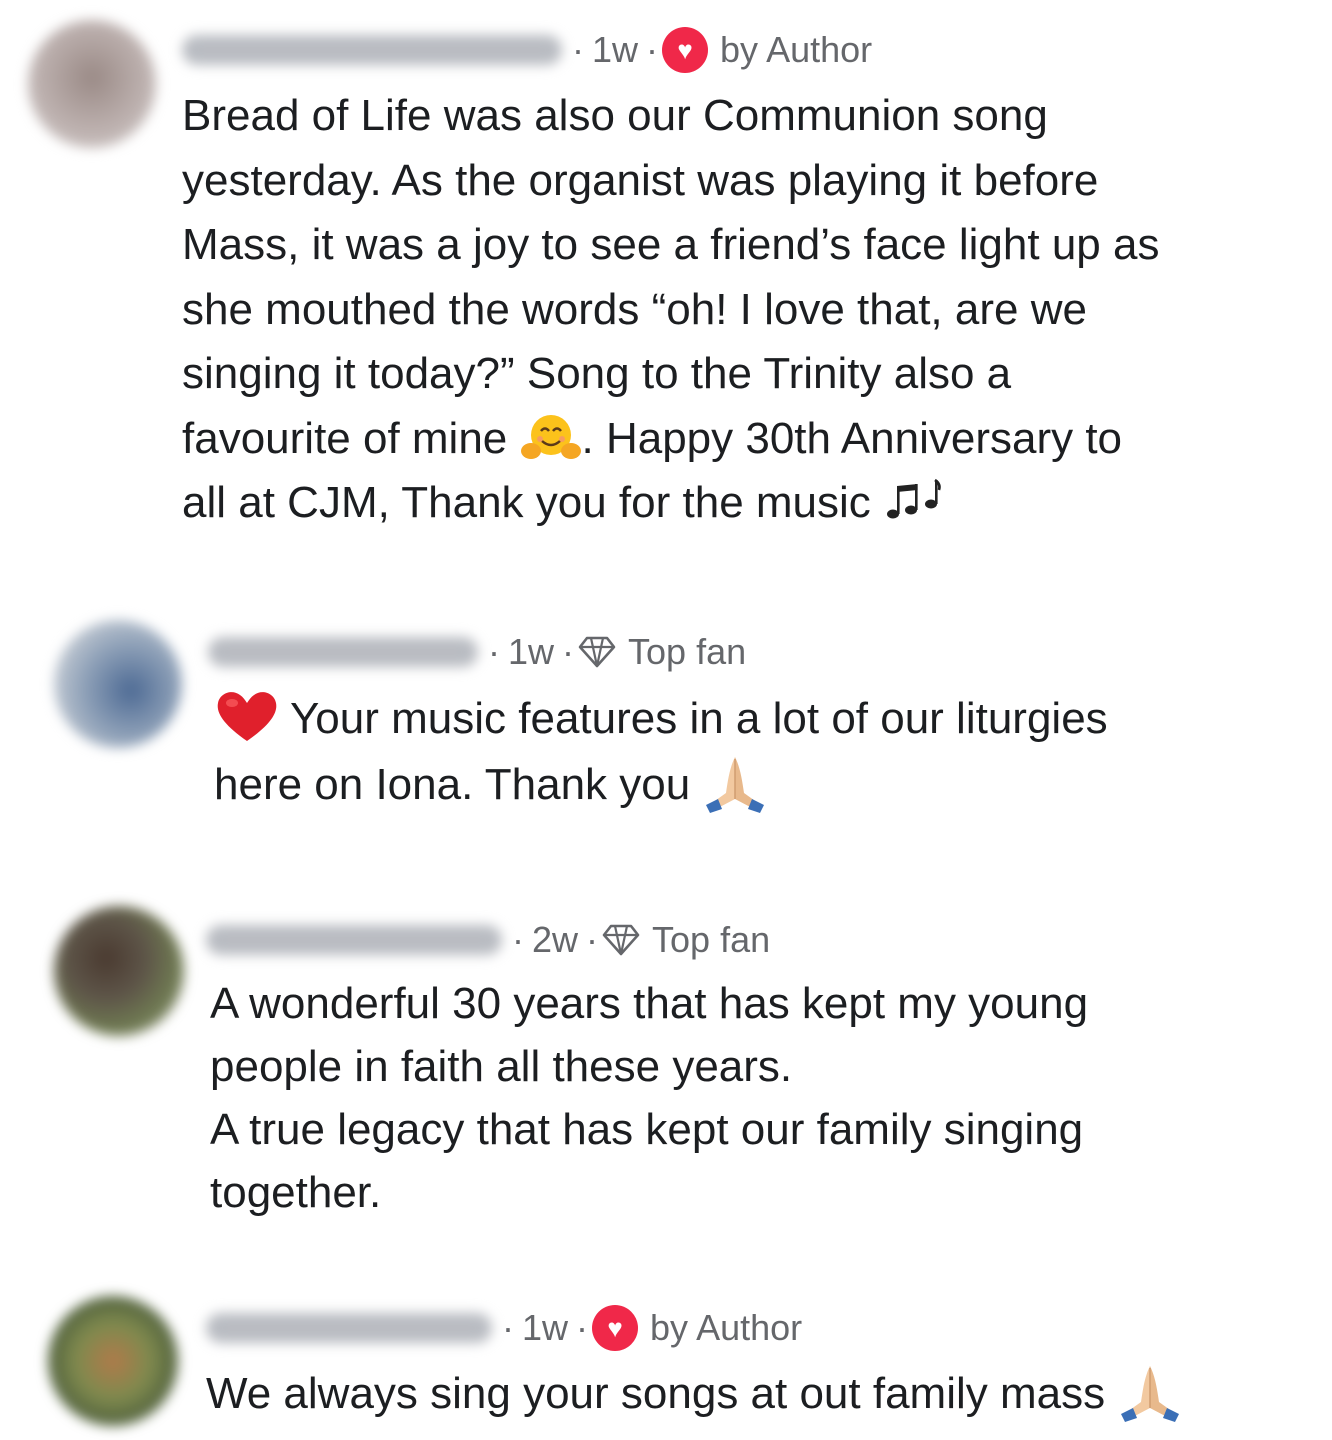 The width and height of the screenshot is (1332, 1440). Describe the element at coordinates (550, 436) in the screenshot. I see `hugging-face-emoji` at that location.